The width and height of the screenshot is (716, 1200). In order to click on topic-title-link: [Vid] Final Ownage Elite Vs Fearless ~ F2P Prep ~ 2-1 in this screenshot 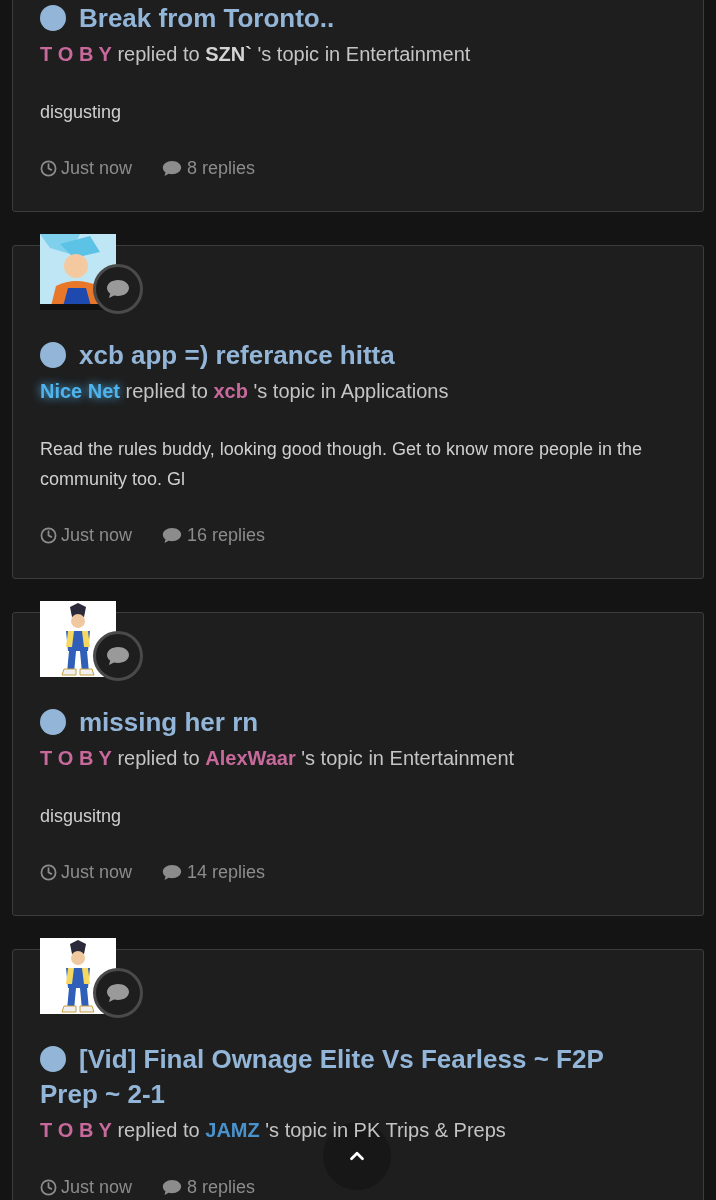, I will do `click(358, 1077)`.